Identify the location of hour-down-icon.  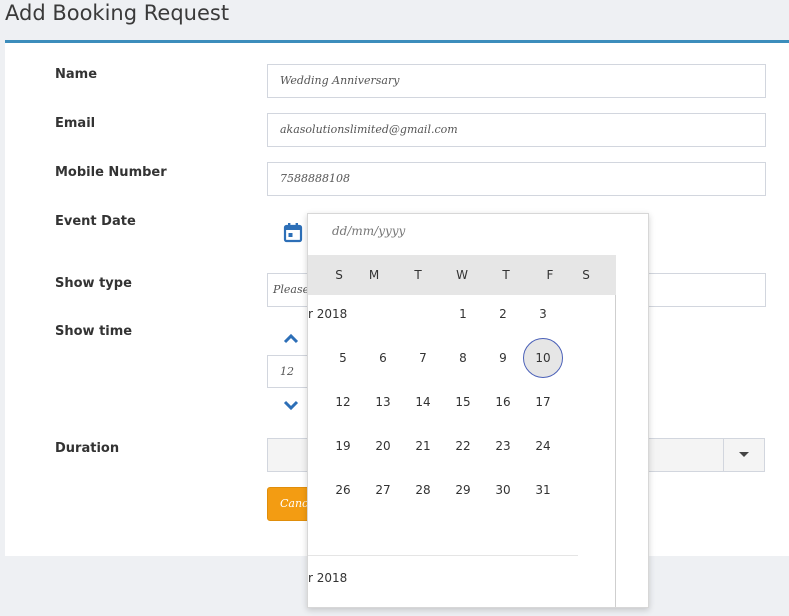
(291, 408).